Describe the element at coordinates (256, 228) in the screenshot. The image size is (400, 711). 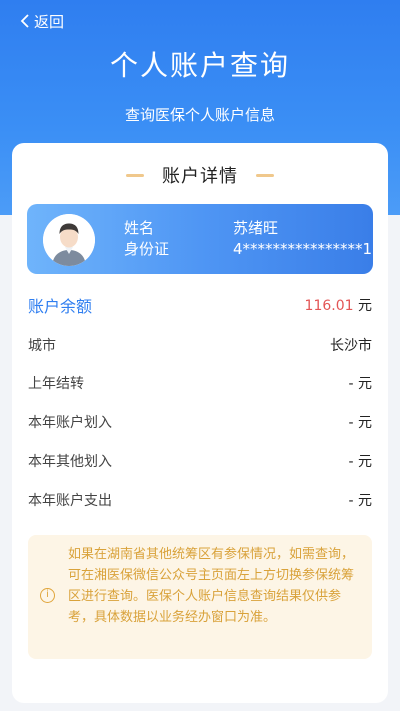
I see `name-value: 苏绪旺` at that location.